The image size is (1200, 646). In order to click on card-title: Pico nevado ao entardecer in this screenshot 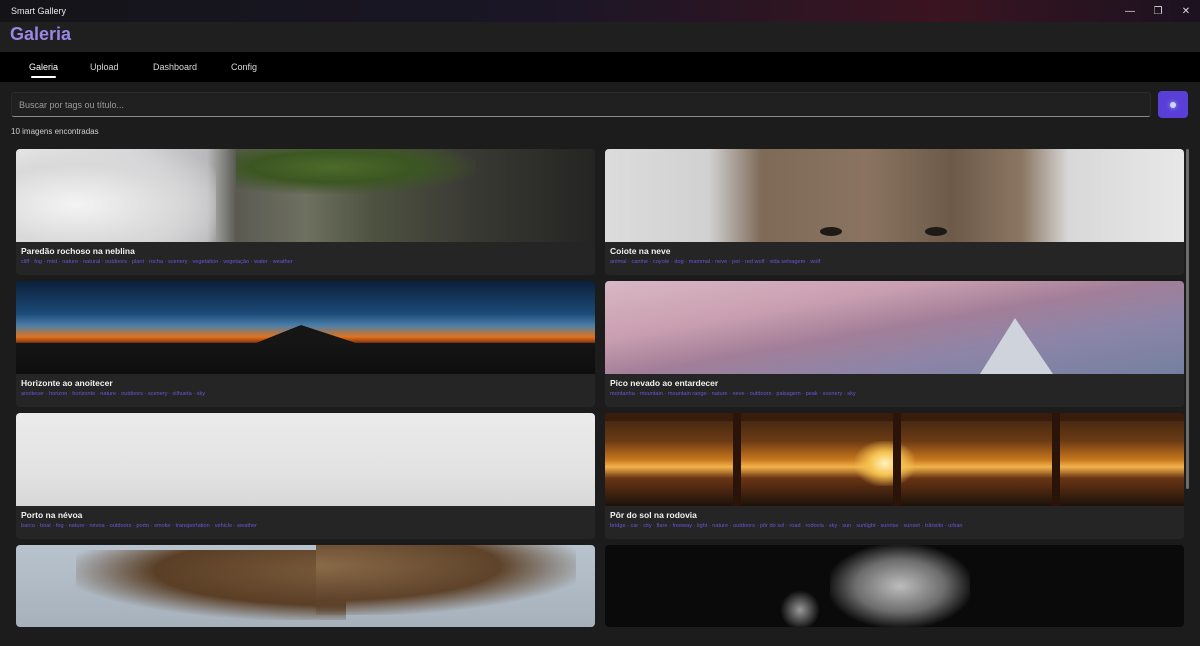, I will do `click(664, 383)`.